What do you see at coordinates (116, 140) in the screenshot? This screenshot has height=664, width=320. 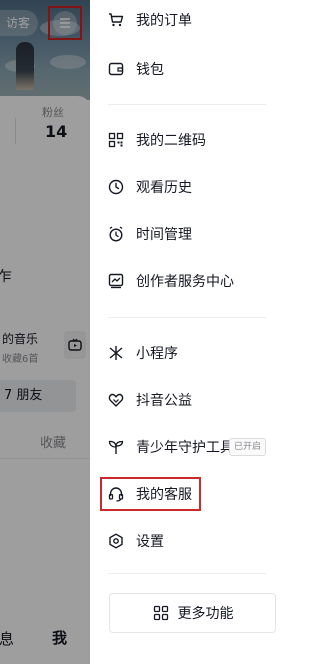 I see `qrcode-icon` at bounding box center [116, 140].